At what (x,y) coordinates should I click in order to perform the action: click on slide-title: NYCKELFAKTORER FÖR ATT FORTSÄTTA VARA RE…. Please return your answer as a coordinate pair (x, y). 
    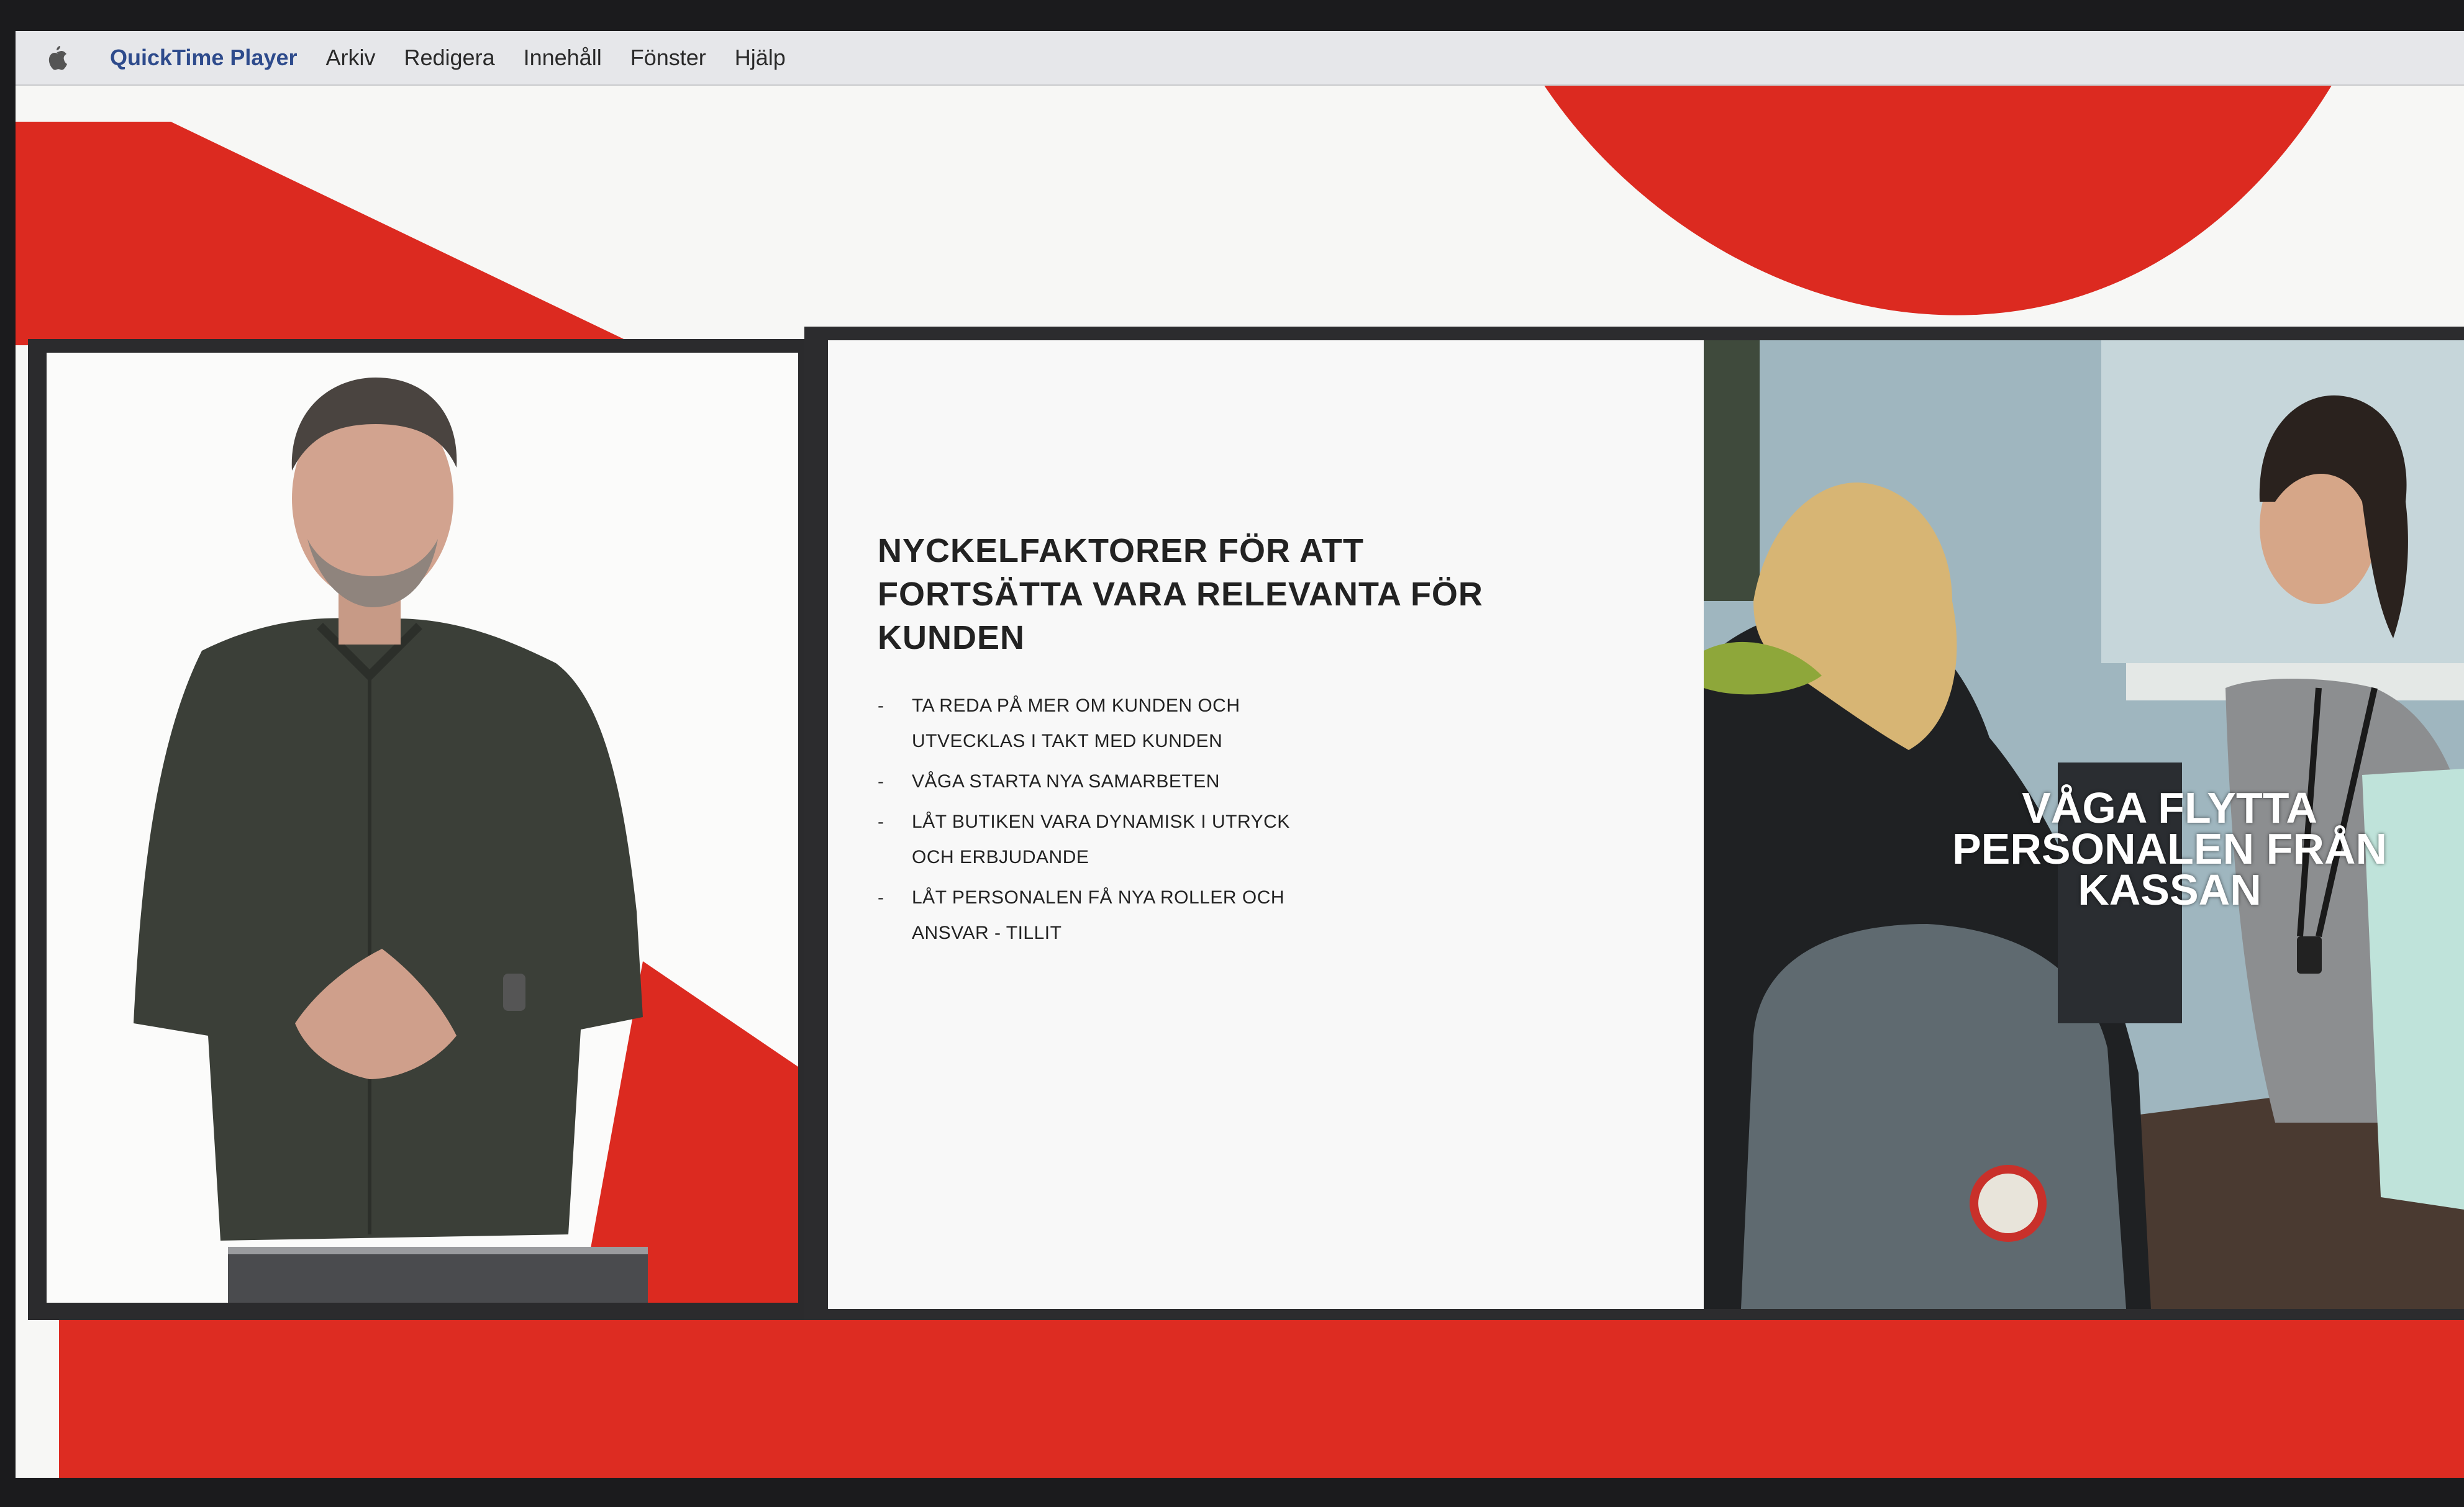
    Looking at the image, I should click on (1180, 594).